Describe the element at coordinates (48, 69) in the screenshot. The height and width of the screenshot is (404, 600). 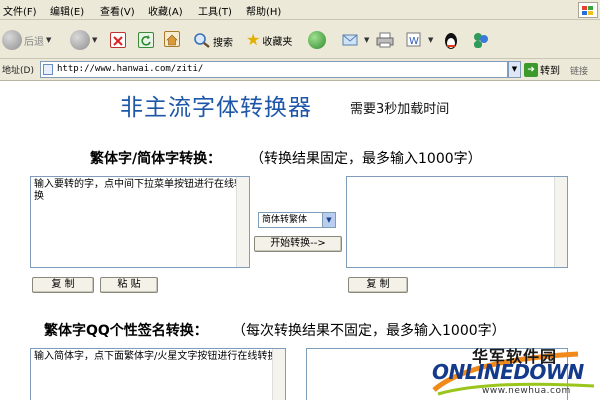
I see `page-icon` at that location.